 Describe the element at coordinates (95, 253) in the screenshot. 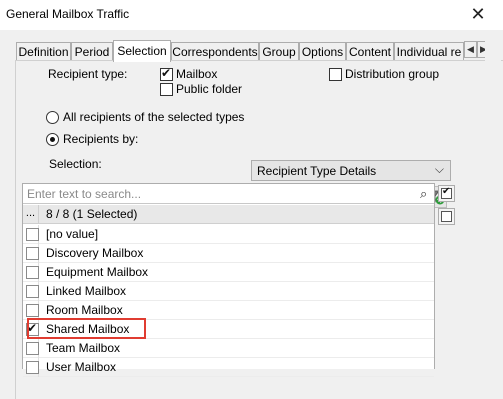

I see `list-item-label: Discovery Mailbox` at that location.